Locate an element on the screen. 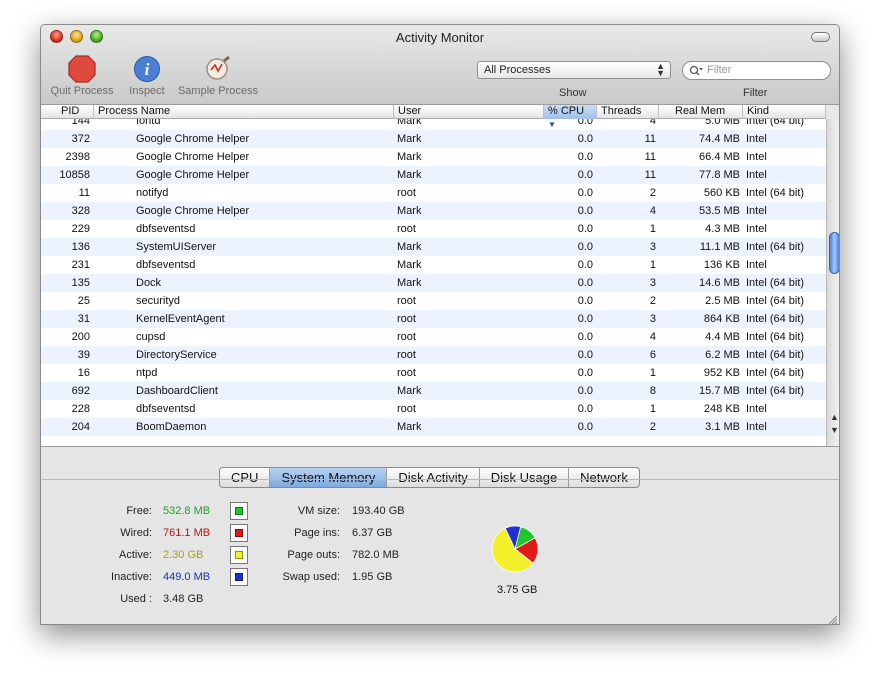 This screenshot has width=880, height=680. vertical-scrollbar: ▲ ▼ is located at coordinates (832, 282).